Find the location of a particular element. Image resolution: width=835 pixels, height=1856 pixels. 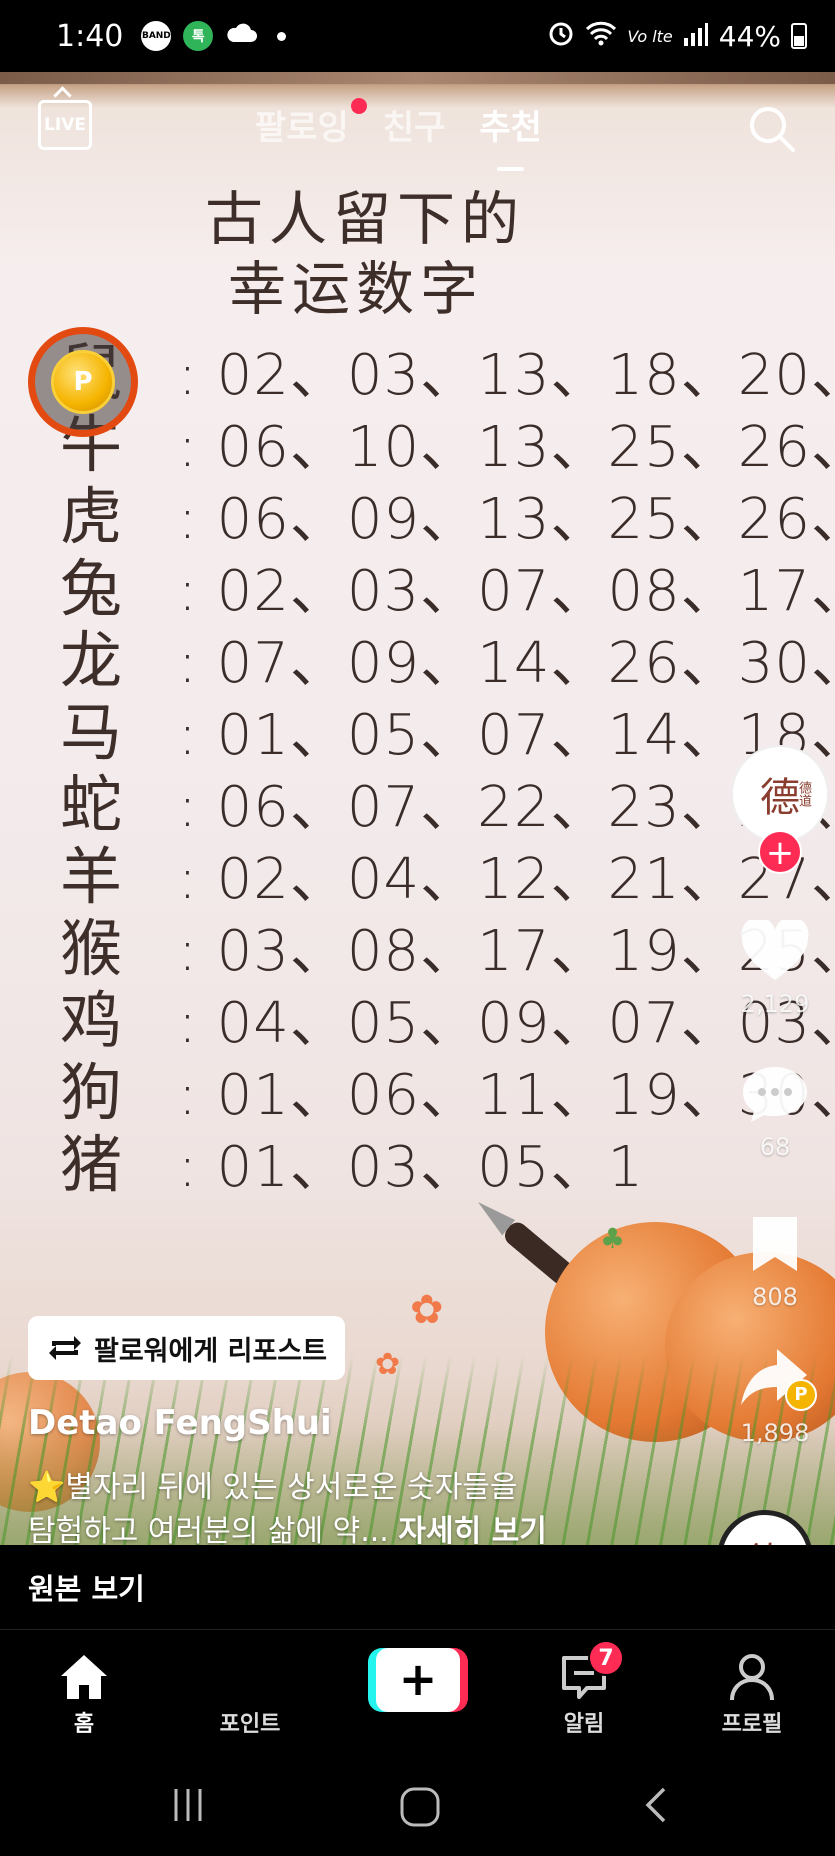

more-notifications-dot is located at coordinates (282, 36).